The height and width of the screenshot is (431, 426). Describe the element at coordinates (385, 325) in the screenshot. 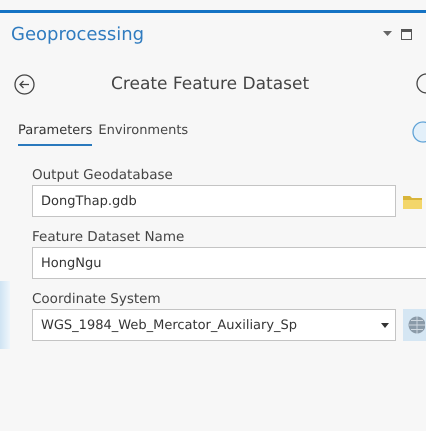

I see `caret-icon` at that location.